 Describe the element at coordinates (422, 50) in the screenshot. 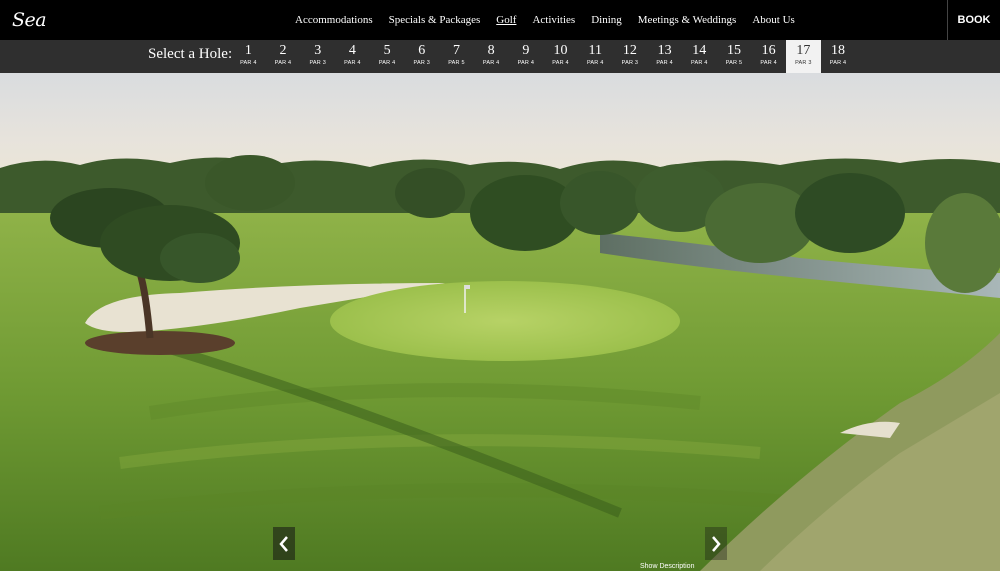

I see `hole-number: 6` at that location.